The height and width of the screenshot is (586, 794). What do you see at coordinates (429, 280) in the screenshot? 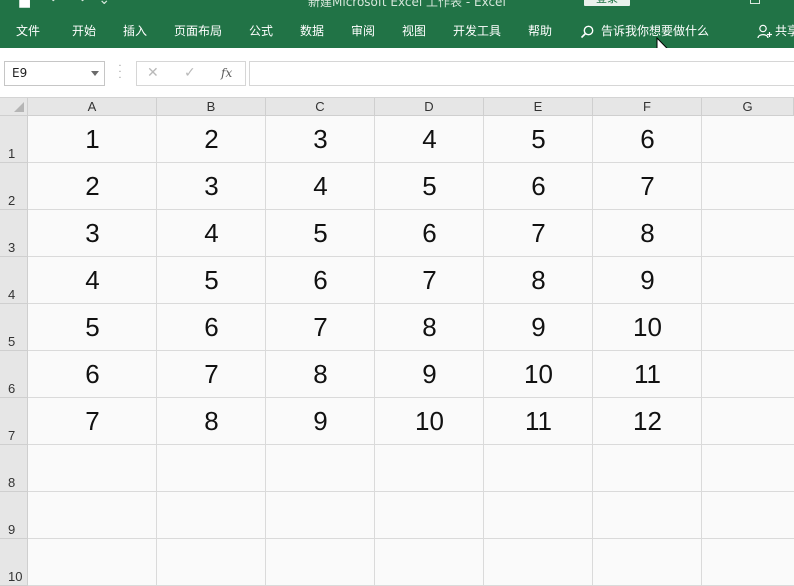
I see `cell-d4: 7` at bounding box center [429, 280].